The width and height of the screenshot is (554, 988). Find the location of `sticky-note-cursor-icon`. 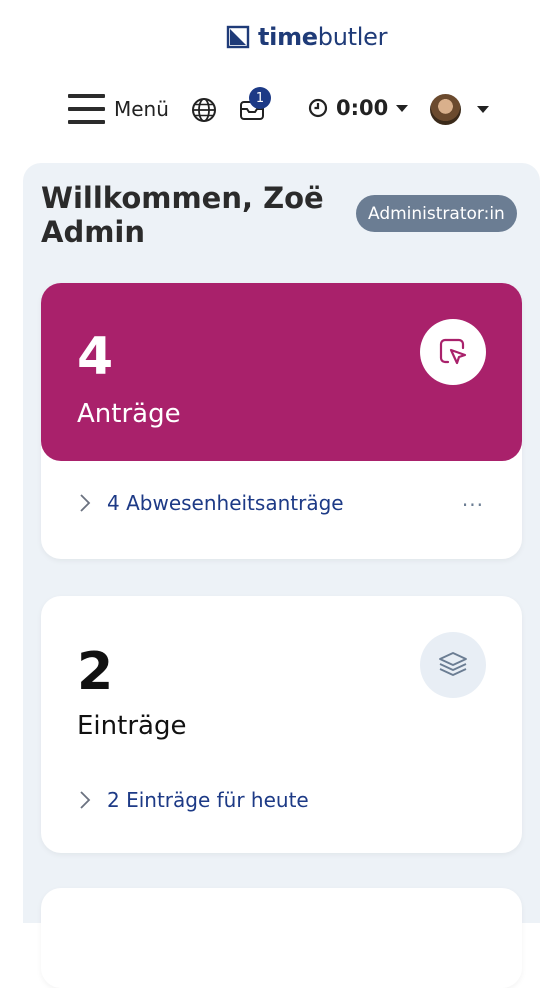

sticky-note-cursor-icon is located at coordinates (453, 351).